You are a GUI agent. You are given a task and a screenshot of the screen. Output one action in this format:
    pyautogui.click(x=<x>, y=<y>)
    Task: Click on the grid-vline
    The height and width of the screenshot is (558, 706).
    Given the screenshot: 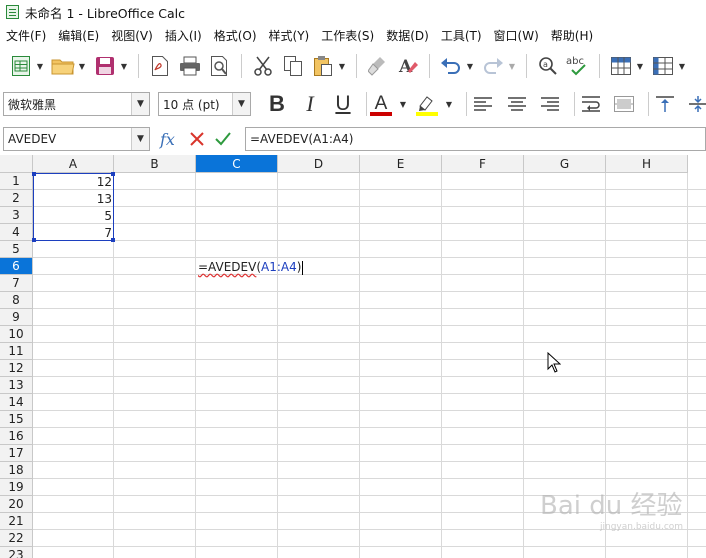 What is the action you would take?
    pyautogui.click(x=359, y=365)
    